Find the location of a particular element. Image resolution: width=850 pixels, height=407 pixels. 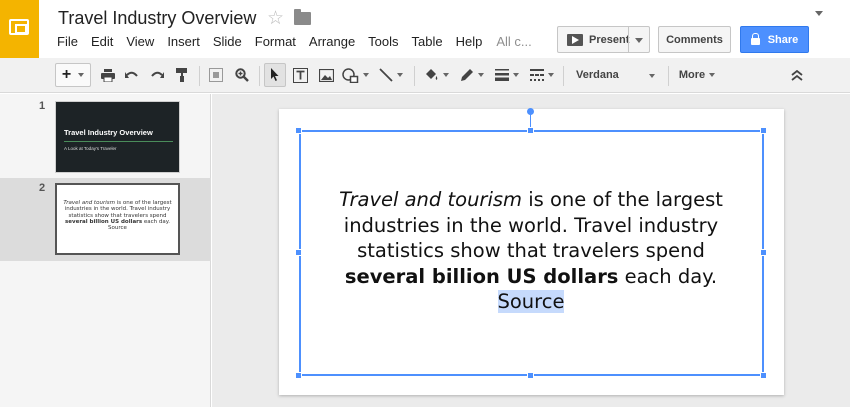

print-icon is located at coordinates (108, 75).